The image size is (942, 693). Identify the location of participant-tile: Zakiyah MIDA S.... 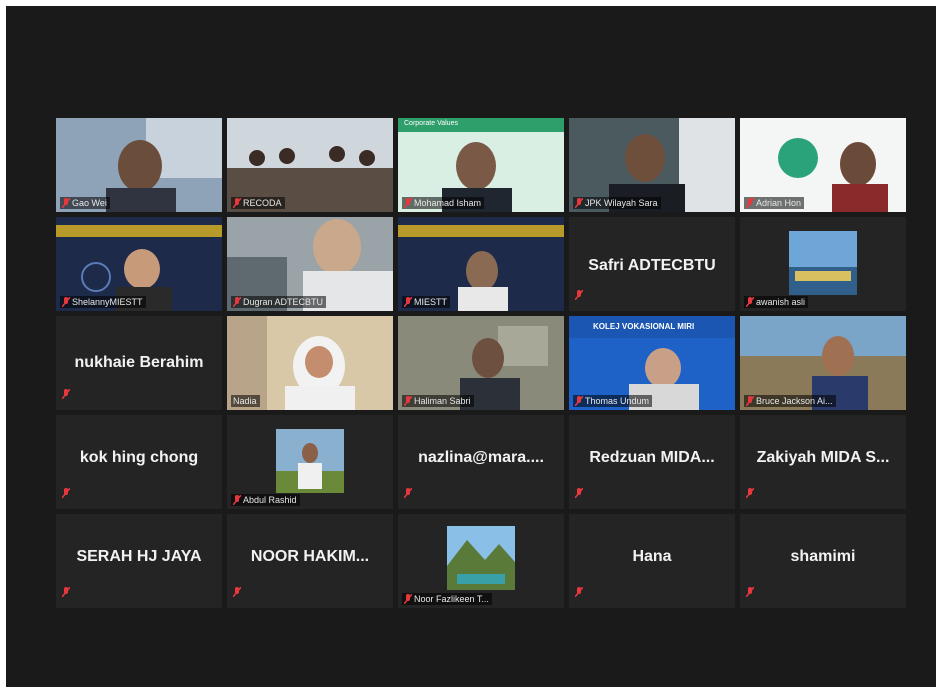
(823, 462).